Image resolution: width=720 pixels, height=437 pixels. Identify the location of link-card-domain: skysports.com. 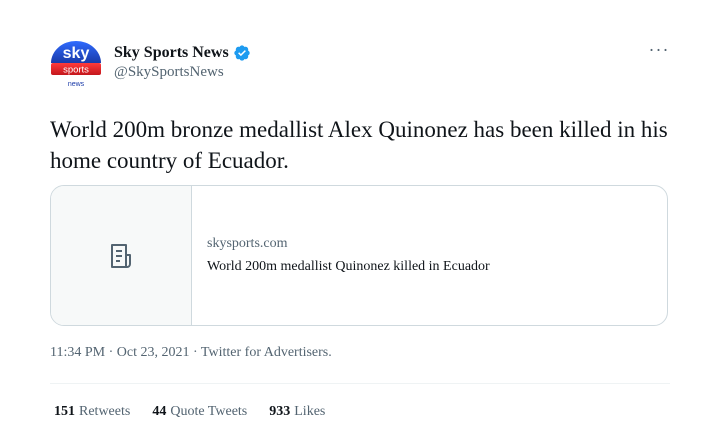
(247, 243).